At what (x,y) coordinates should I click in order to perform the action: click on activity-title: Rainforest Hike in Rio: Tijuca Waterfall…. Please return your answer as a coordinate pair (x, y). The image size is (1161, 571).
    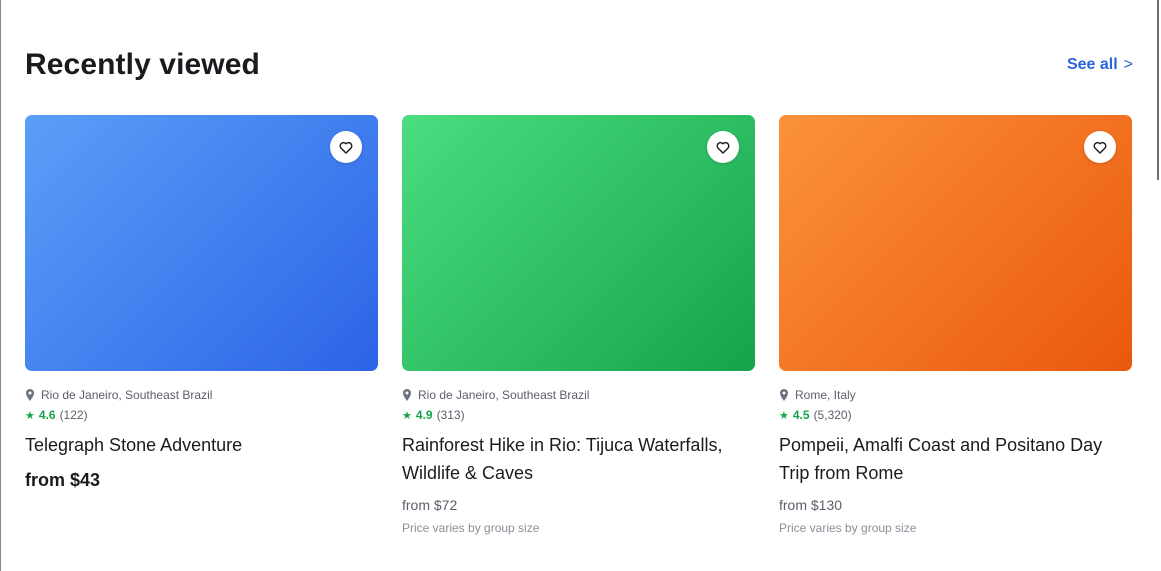
    Looking at the image, I should click on (574, 459).